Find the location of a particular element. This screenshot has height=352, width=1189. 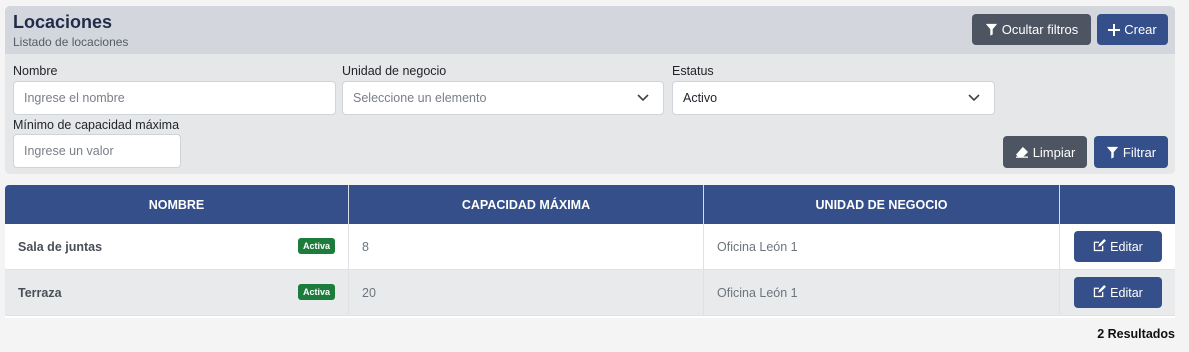

hide-filters-label: Ocultar filtros is located at coordinates (1040, 29).